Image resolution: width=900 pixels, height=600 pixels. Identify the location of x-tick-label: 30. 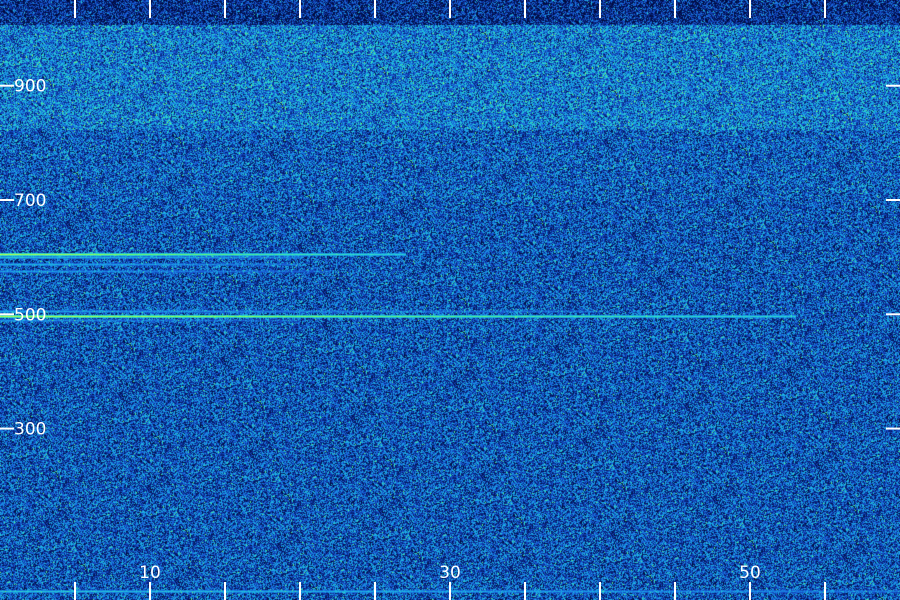
(450, 573).